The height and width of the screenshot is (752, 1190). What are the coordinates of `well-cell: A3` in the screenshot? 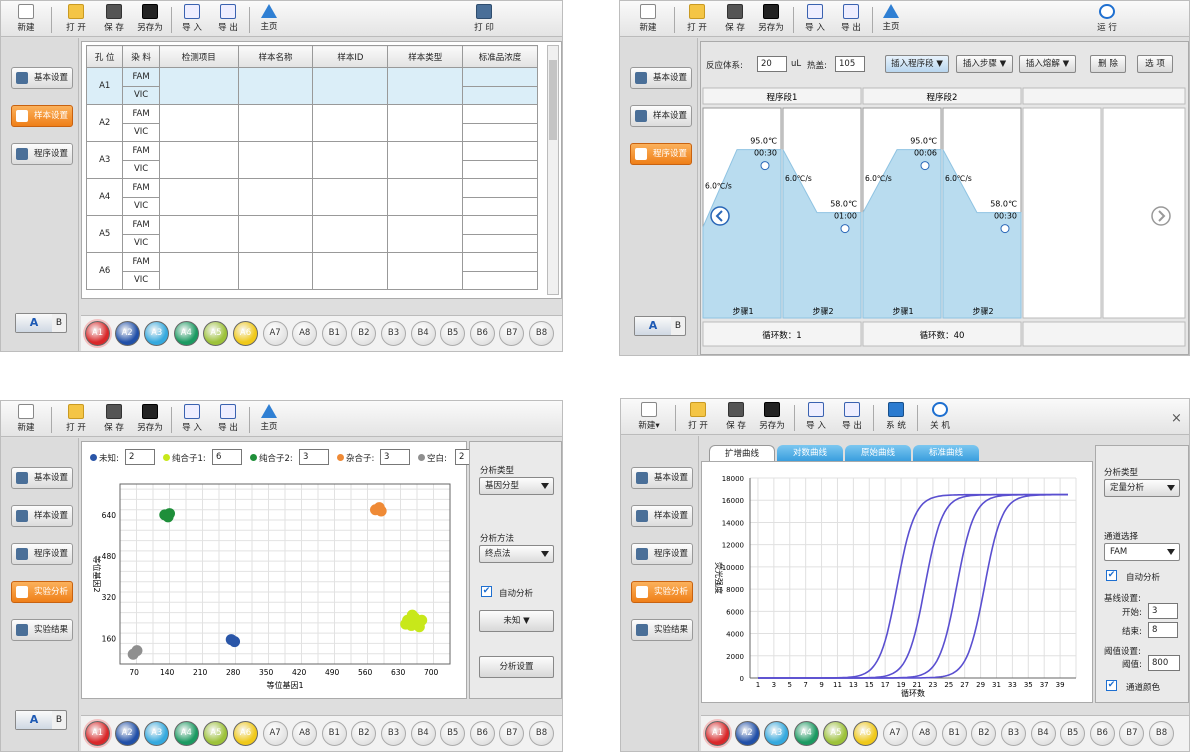 It's located at (104, 160).